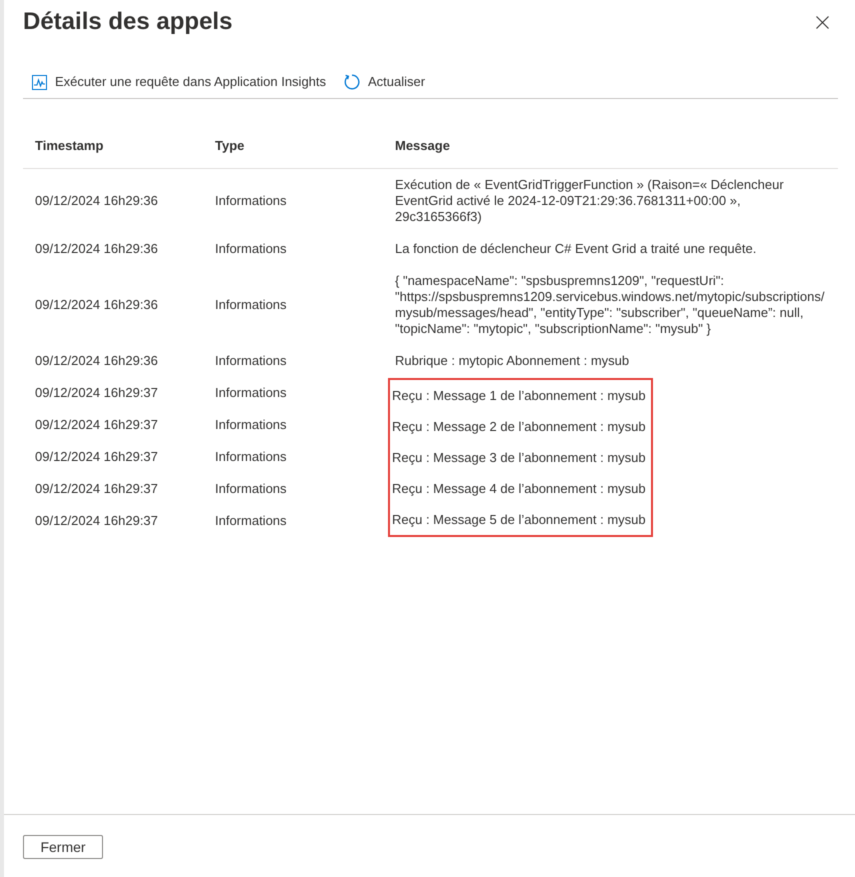 The height and width of the screenshot is (877, 855). Describe the element at coordinates (127, 22) in the screenshot. I see `dialog-title: Détails des appels` at that location.